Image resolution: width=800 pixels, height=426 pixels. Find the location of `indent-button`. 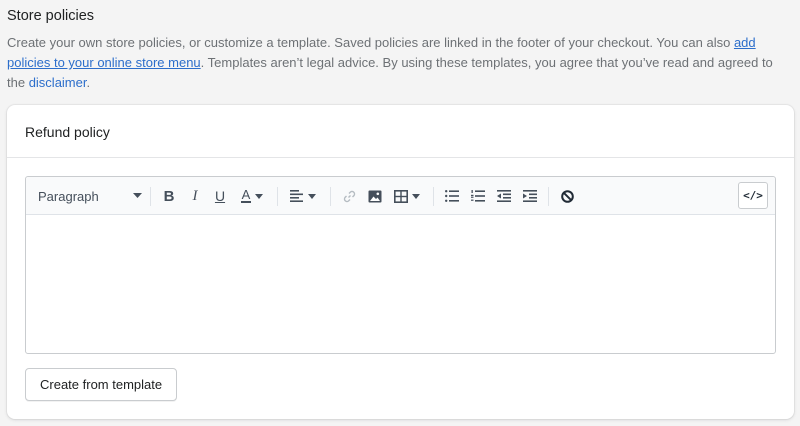

indent-button is located at coordinates (530, 196).